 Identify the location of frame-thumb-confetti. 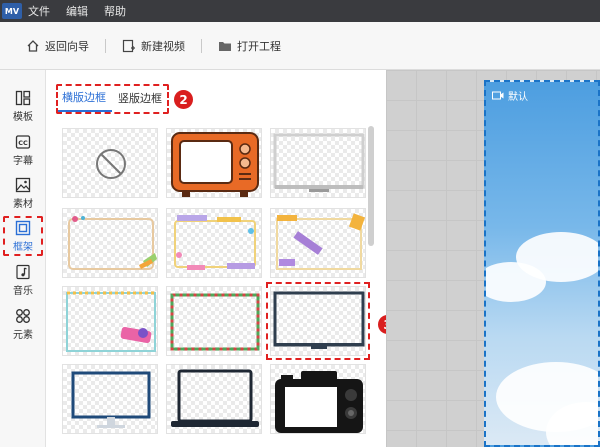
(214, 243).